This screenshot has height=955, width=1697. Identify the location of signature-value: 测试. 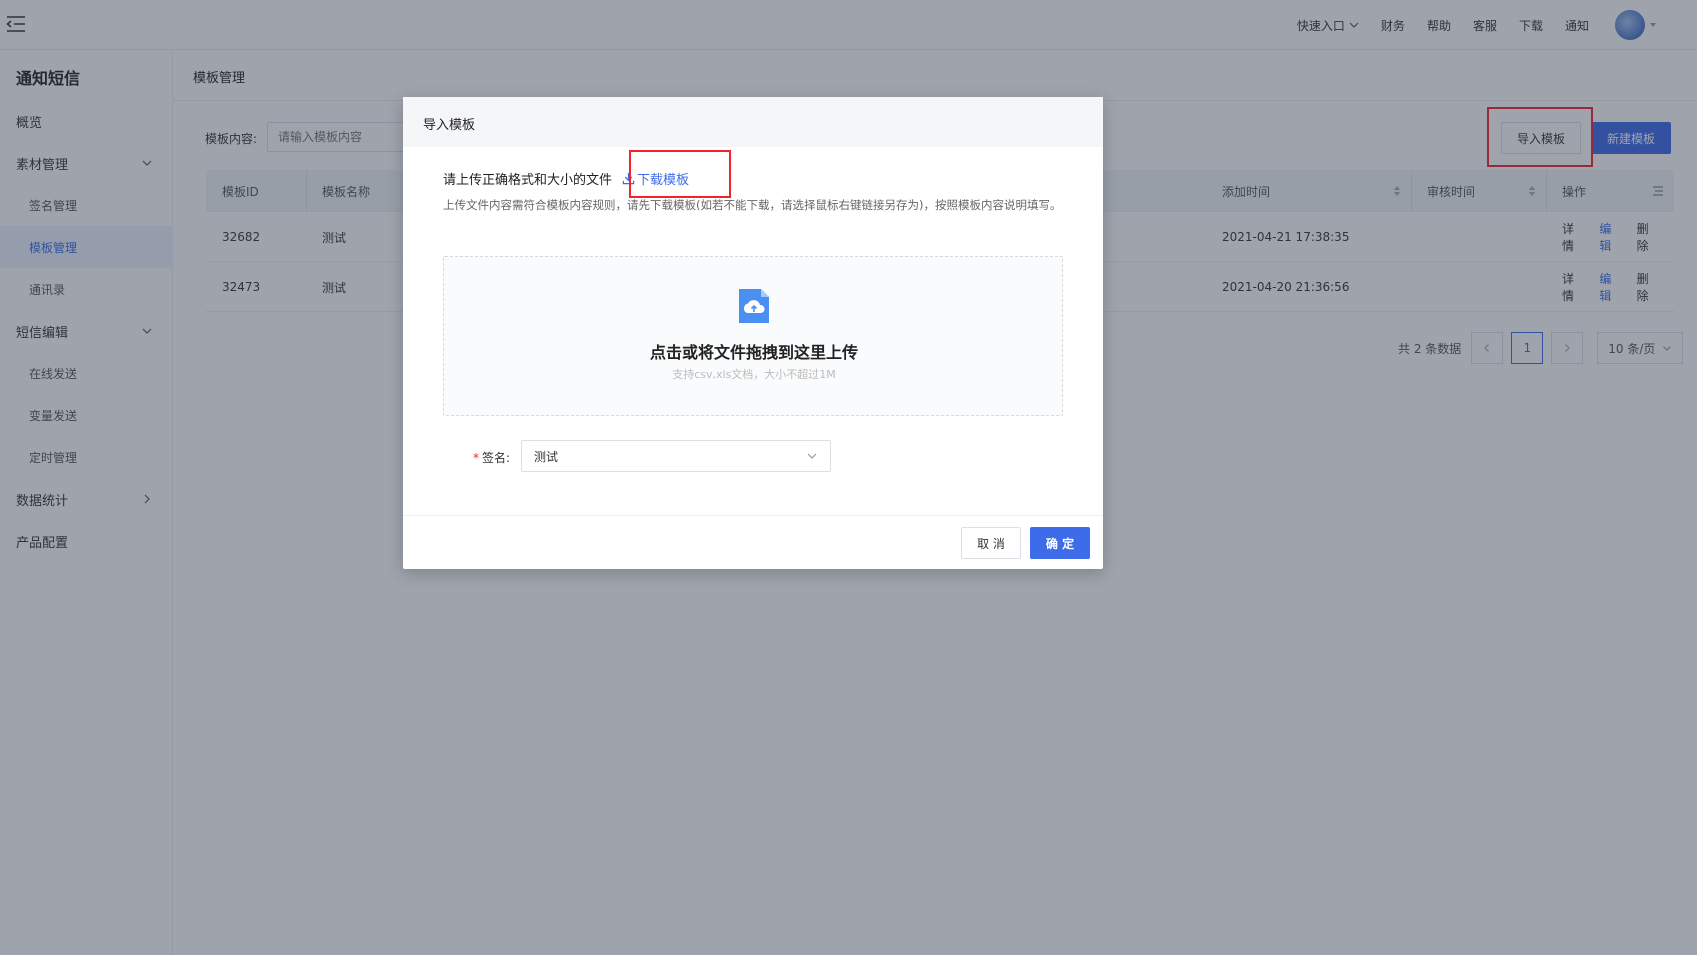
(546, 456).